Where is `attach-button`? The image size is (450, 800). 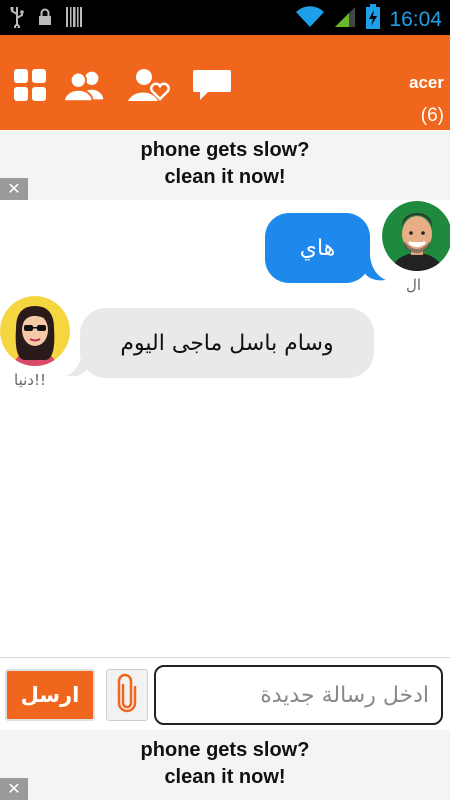
attach-button is located at coordinates (127, 695).